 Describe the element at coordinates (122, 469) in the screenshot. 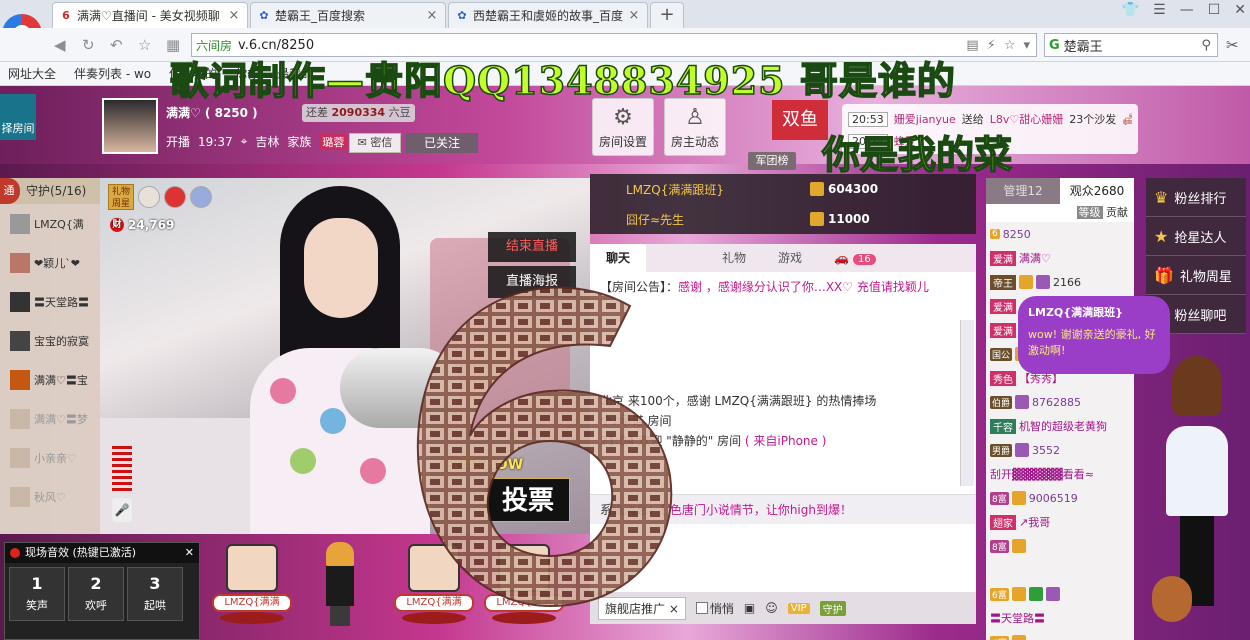

I see `volume-meter` at that location.